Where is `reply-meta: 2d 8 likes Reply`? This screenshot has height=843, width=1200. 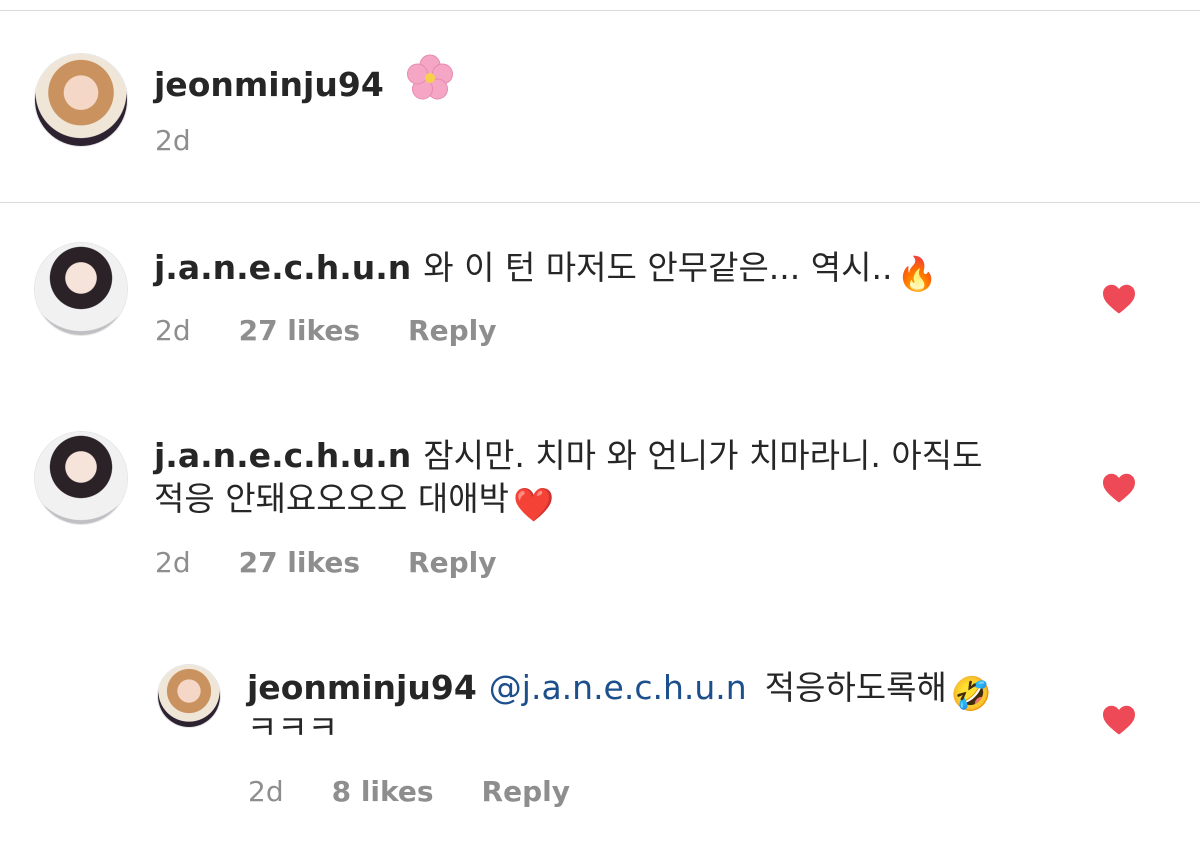
reply-meta: 2d 8 likes Reply is located at coordinates (409, 792).